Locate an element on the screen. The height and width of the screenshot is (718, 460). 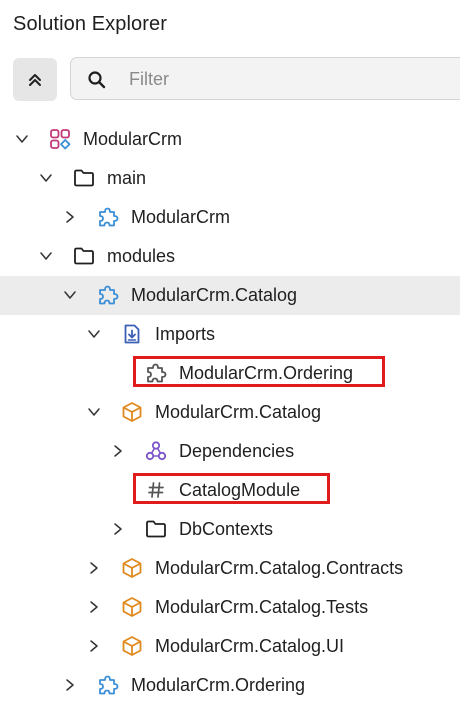
tree-item-module-ordering: ModularCrm.Ordering is located at coordinates (230, 685).